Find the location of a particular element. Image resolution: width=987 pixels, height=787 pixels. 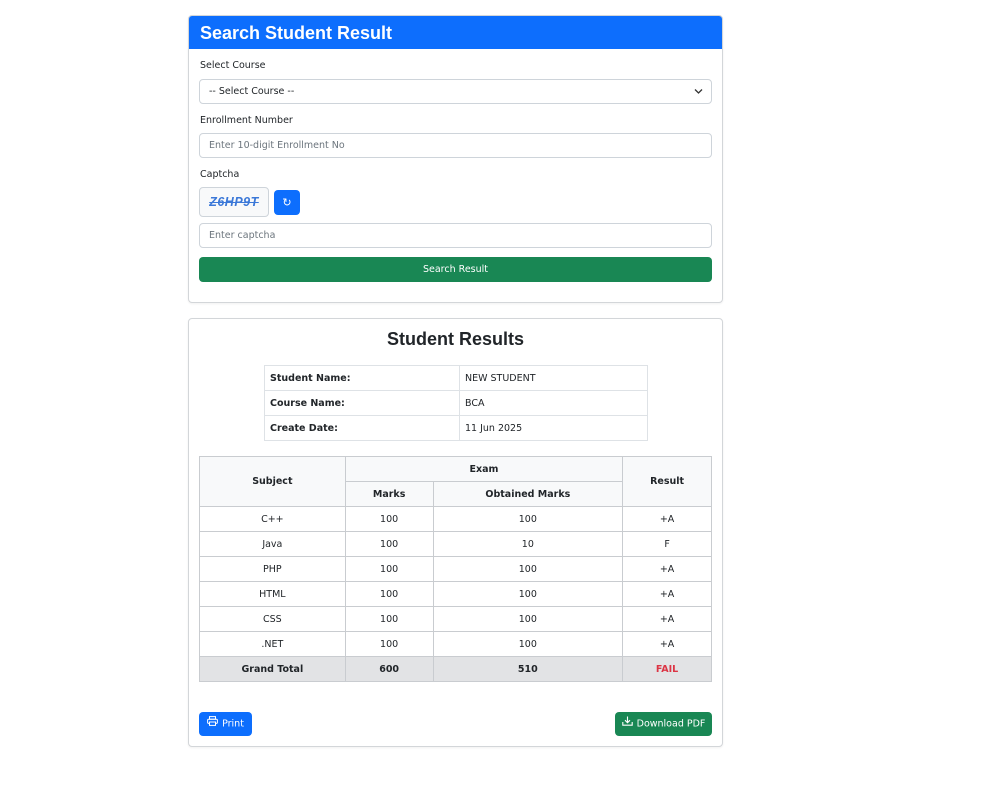

refresh-icon: ↻ is located at coordinates (287, 202).